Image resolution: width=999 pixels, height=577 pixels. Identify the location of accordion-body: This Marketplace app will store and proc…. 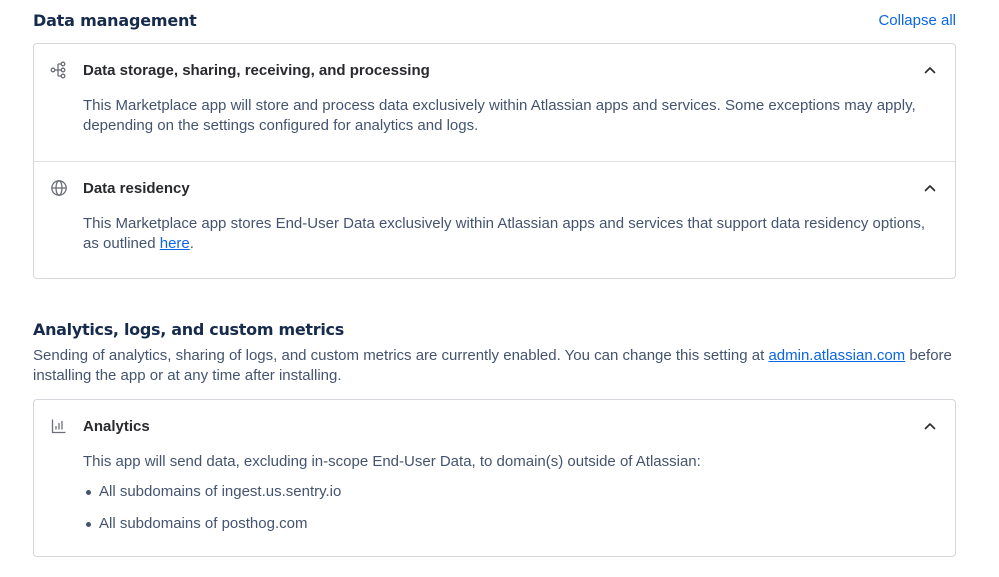
(494, 116).